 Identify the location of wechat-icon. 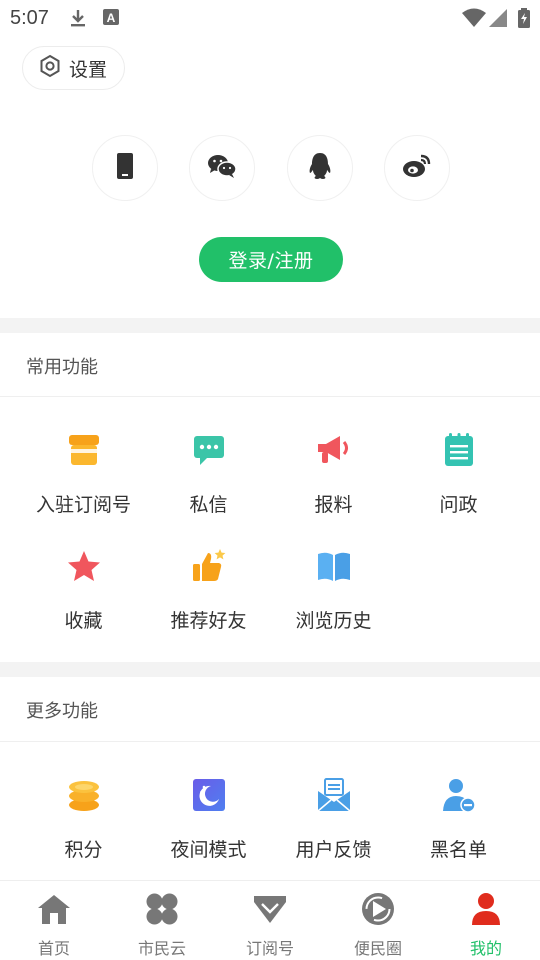
(222, 168).